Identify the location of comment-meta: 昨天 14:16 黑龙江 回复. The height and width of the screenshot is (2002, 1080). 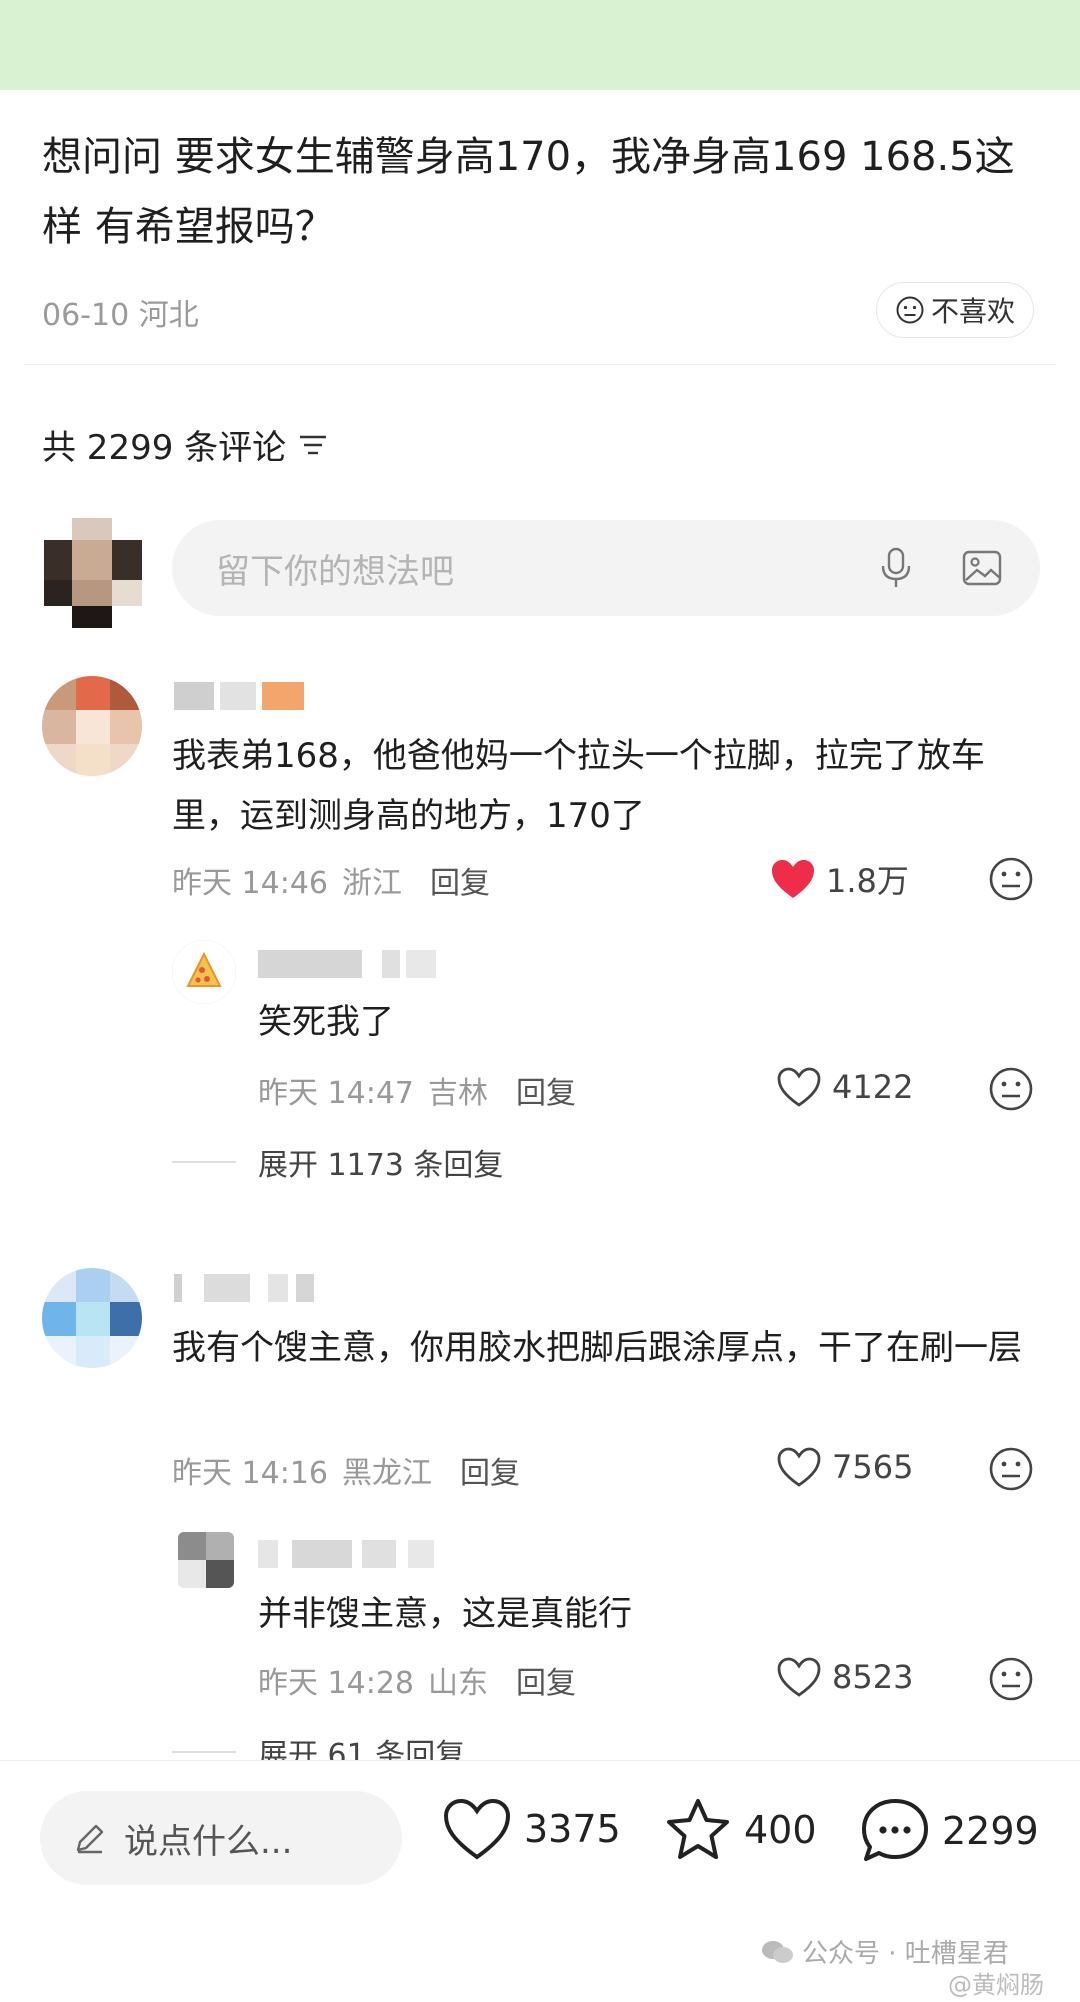
(346, 1470).